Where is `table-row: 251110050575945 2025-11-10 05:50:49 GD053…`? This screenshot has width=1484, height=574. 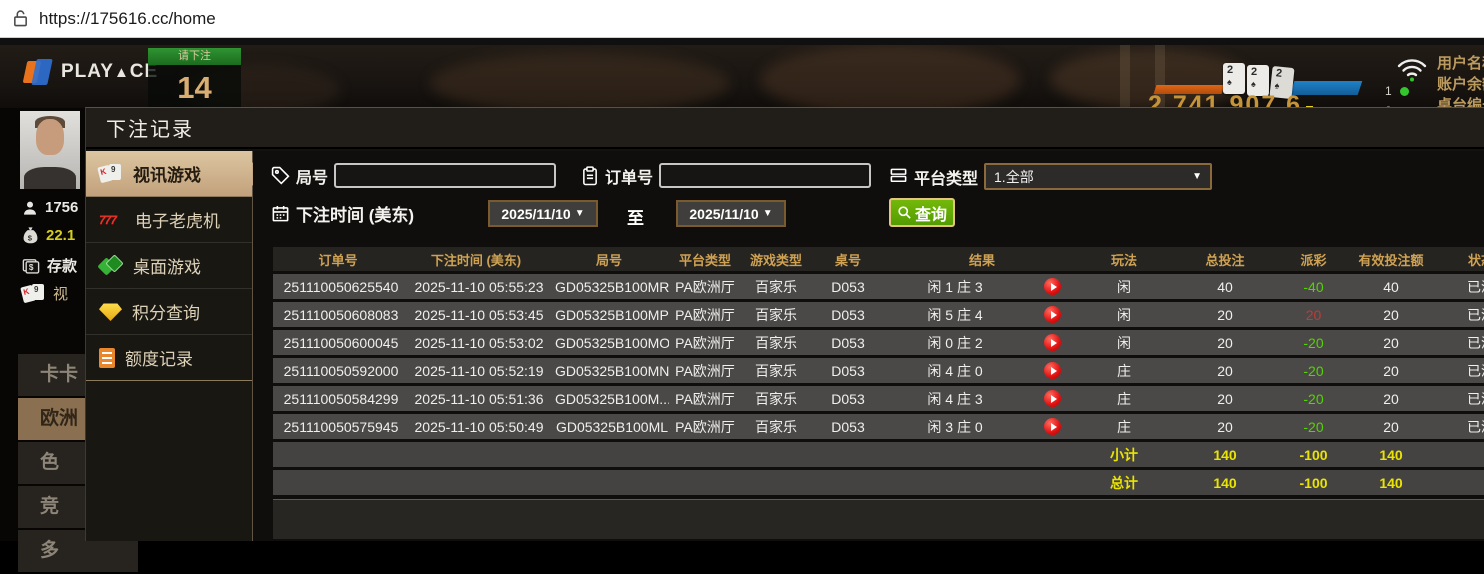 table-row: 251110050575945 2025-11-10 05:50:49 GD053… is located at coordinates (878, 426).